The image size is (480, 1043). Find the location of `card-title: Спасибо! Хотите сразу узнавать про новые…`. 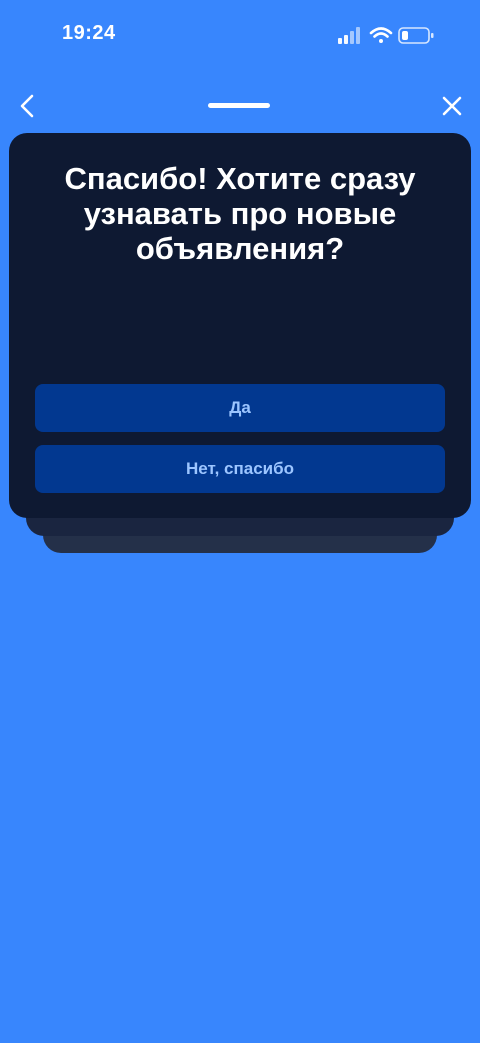

card-title: Спасибо! Хотите сразу узнавать про новые… is located at coordinates (240, 213).